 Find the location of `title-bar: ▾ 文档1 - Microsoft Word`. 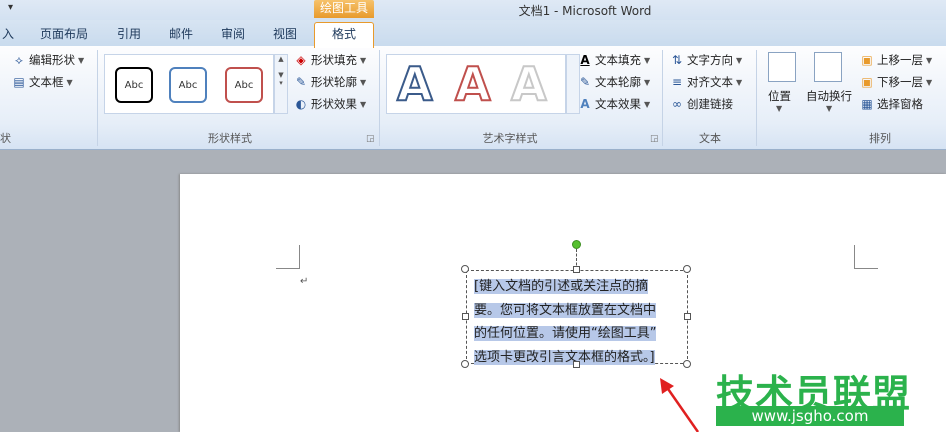

title-bar: ▾ 文档1 - Microsoft Word is located at coordinates (473, 10).